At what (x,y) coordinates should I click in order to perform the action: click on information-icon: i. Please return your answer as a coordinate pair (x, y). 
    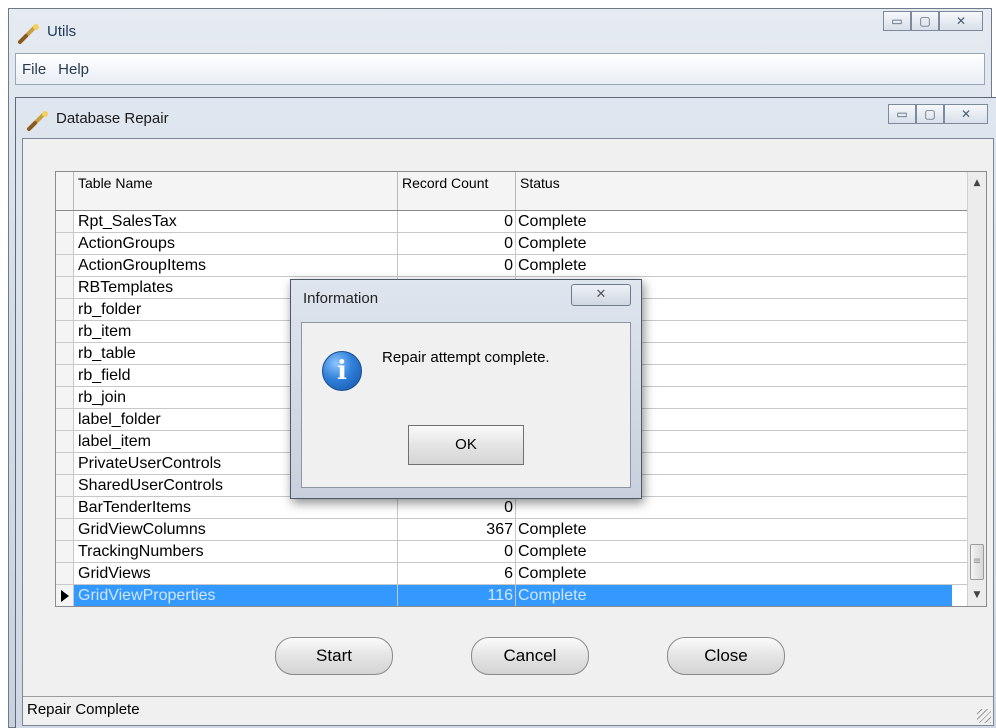
    Looking at the image, I should click on (342, 371).